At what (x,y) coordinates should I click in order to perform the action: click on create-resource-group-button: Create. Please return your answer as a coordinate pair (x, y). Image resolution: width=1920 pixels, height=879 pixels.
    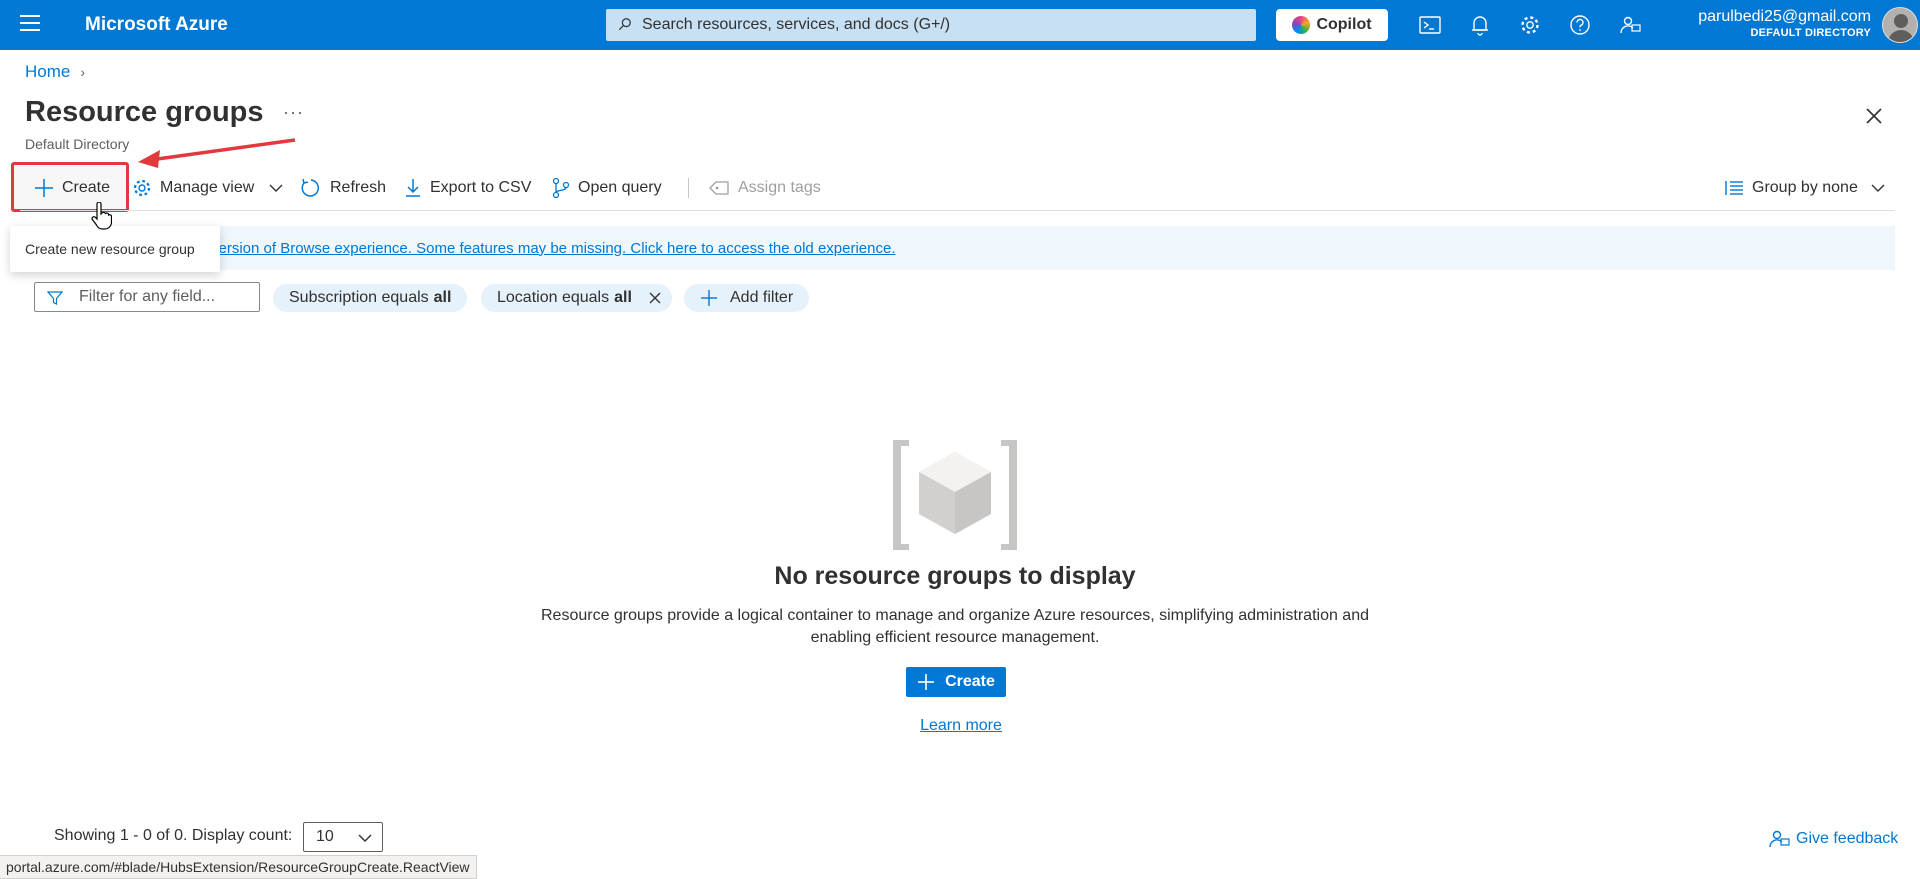
    Looking at the image, I should click on (956, 682).